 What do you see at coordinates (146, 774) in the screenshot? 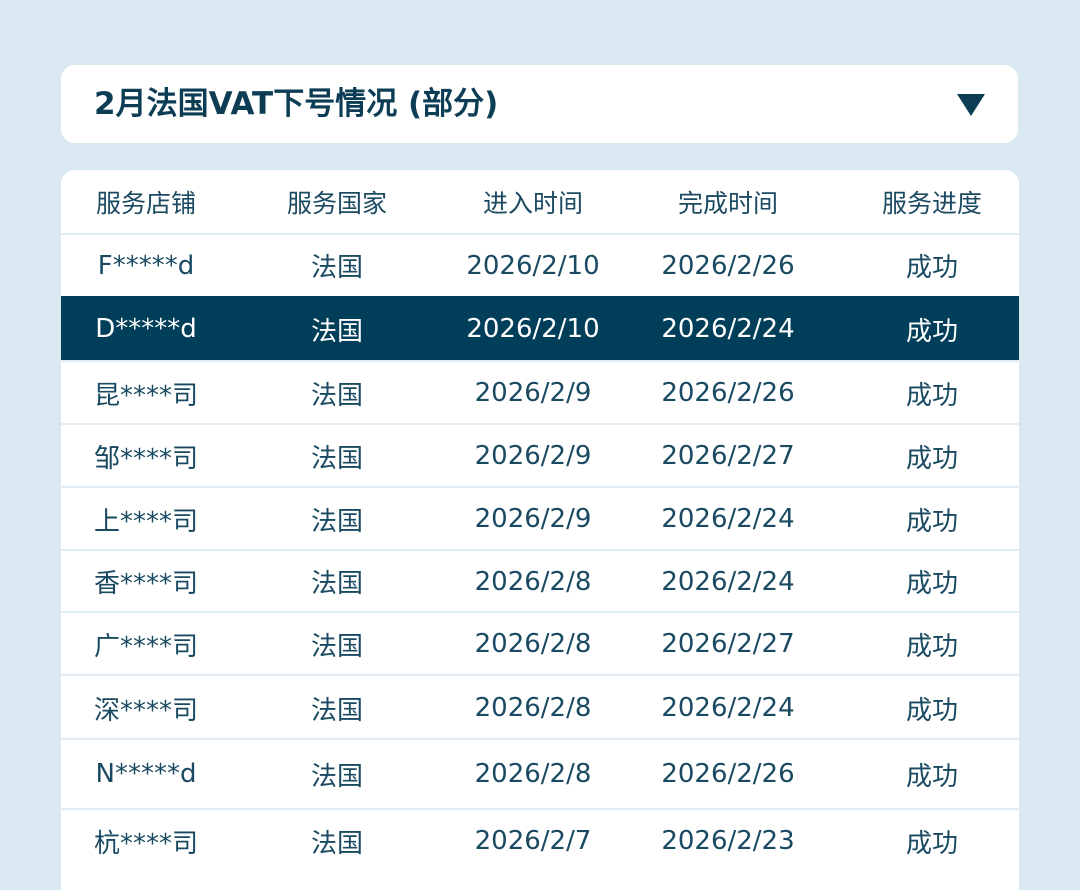
I see `cell-store: N*****d` at bounding box center [146, 774].